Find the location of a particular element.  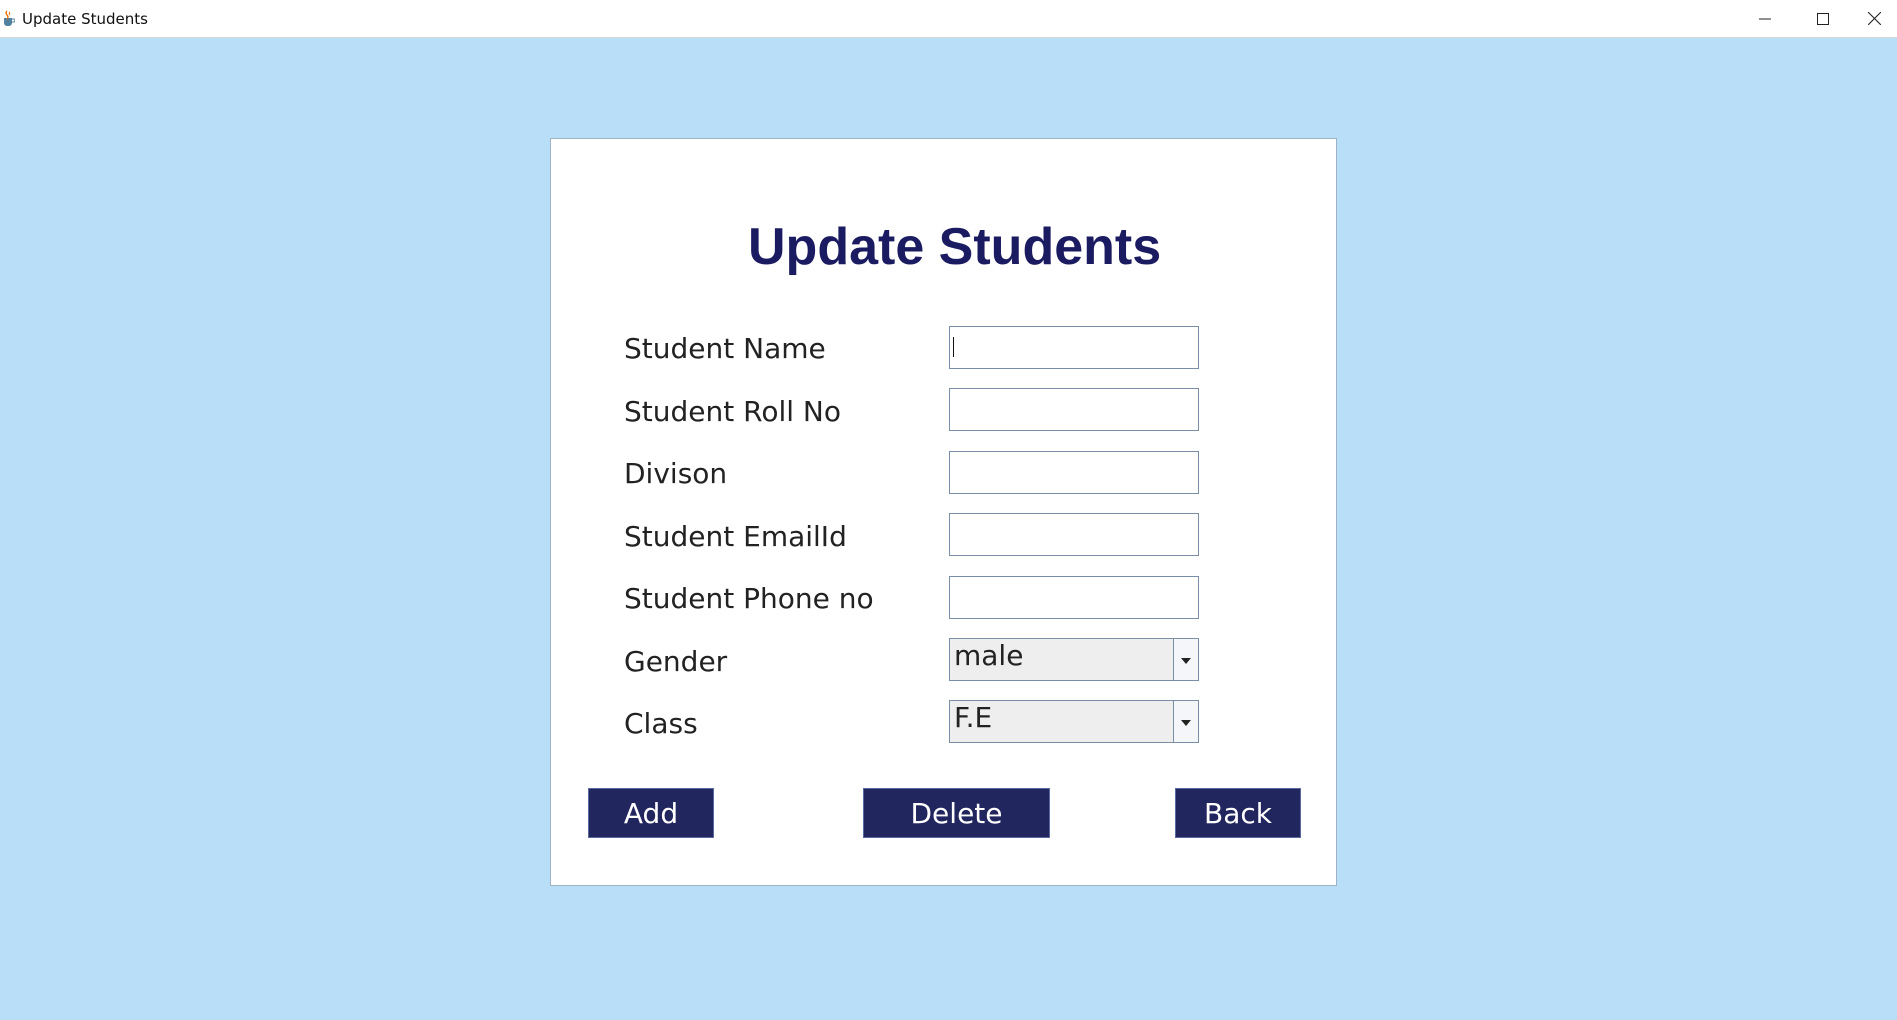

student-email-input is located at coordinates (1074, 534).